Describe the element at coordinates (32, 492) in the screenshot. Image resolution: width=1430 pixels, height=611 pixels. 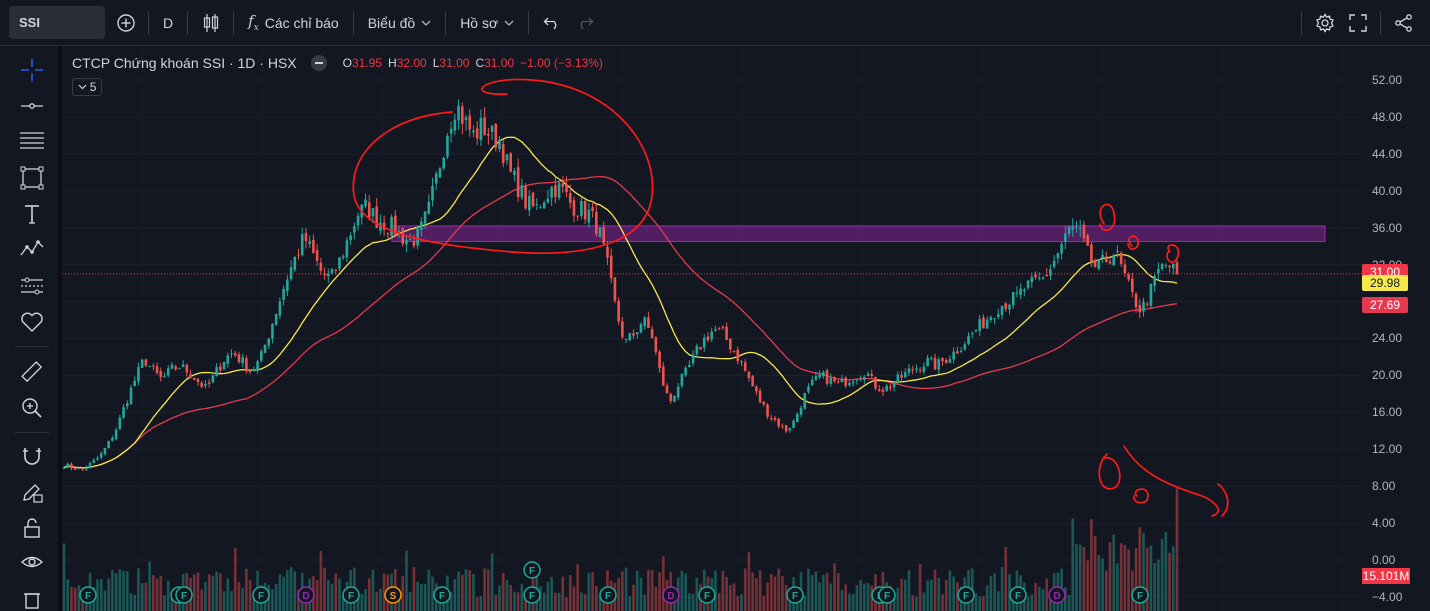
I see `lock-drawing-tool` at that location.